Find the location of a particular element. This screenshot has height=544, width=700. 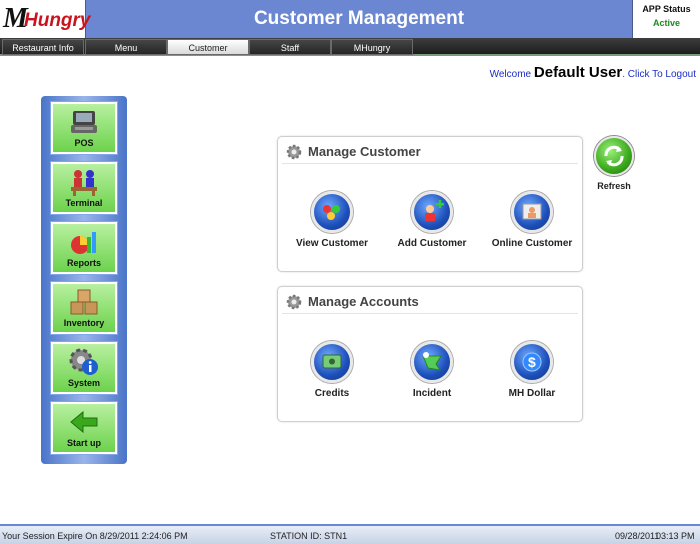

mh-dollar-icon: $ is located at coordinates (532, 362).